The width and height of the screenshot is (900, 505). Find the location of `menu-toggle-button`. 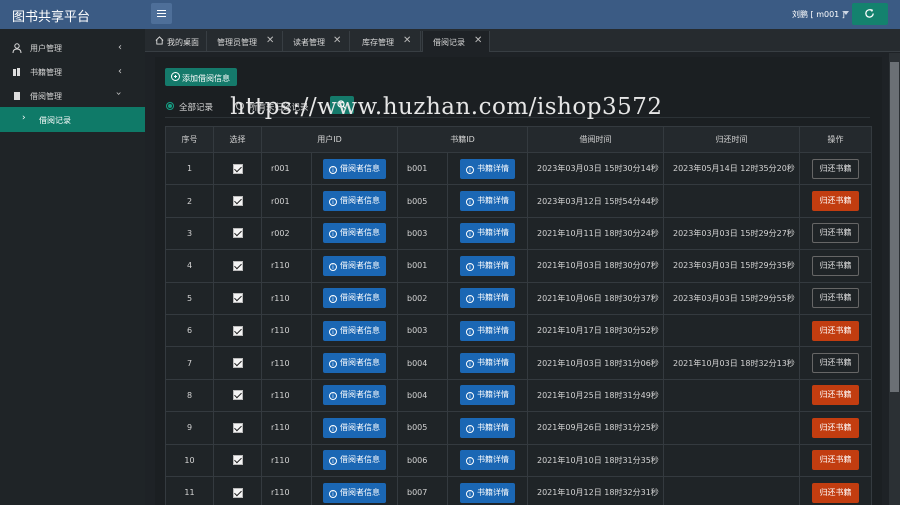

menu-toggle-button is located at coordinates (161, 13).